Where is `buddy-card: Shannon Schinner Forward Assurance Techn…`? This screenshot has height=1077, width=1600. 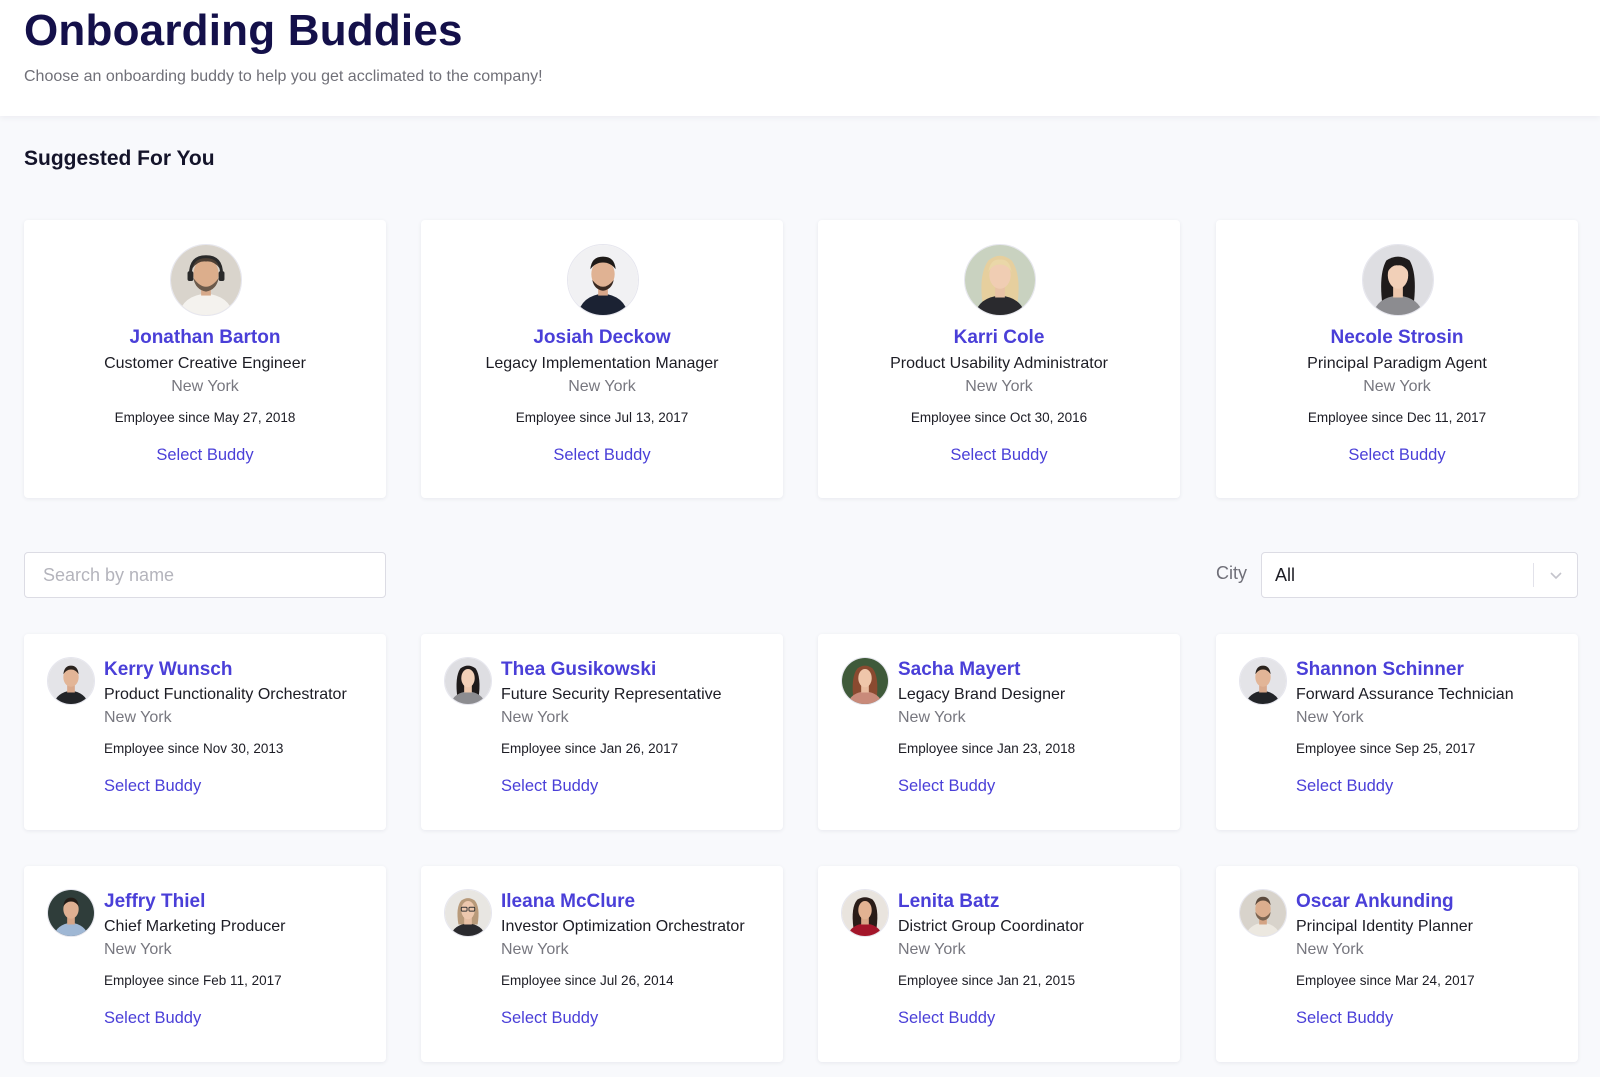 buddy-card: Shannon Schinner Forward Assurance Techn… is located at coordinates (1397, 732).